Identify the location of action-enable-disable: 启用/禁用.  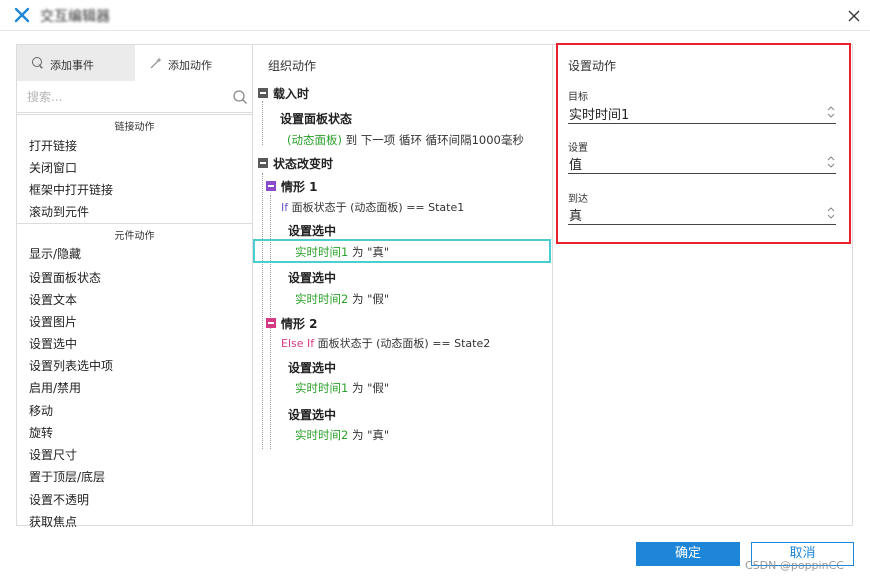
(55, 387).